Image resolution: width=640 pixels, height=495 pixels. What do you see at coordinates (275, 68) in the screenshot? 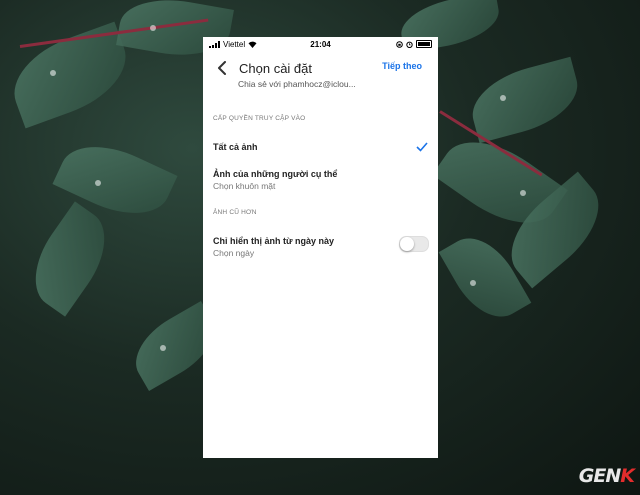
I see `page-title: Chọn cài đặt` at bounding box center [275, 68].